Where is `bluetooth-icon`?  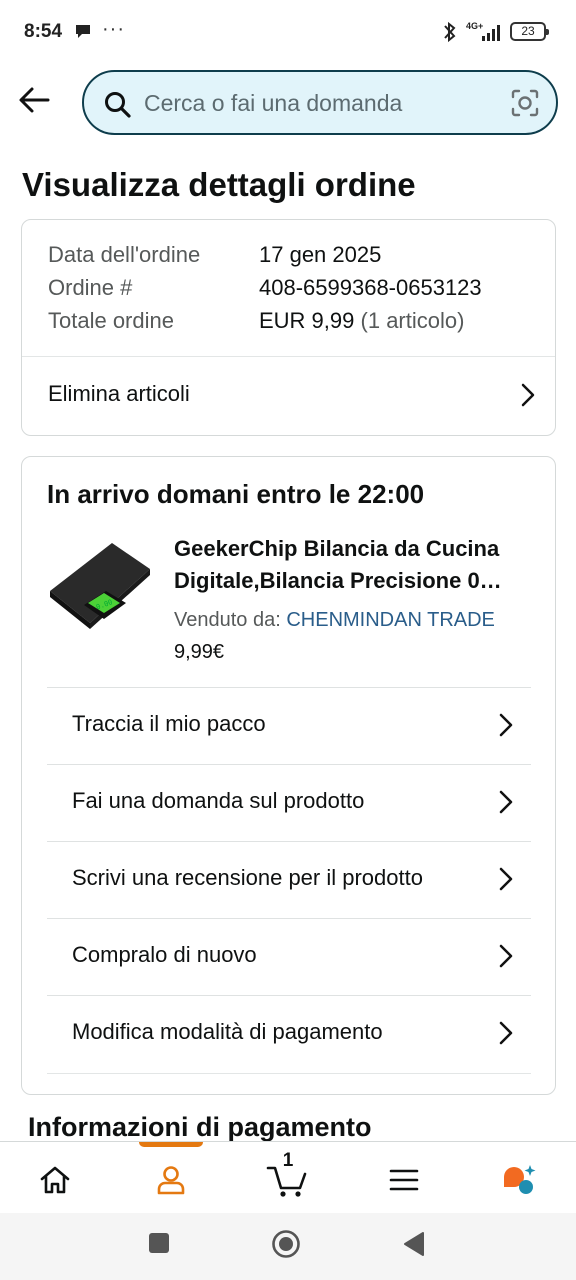
bluetooth-icon is located at coordinates (450, 34).